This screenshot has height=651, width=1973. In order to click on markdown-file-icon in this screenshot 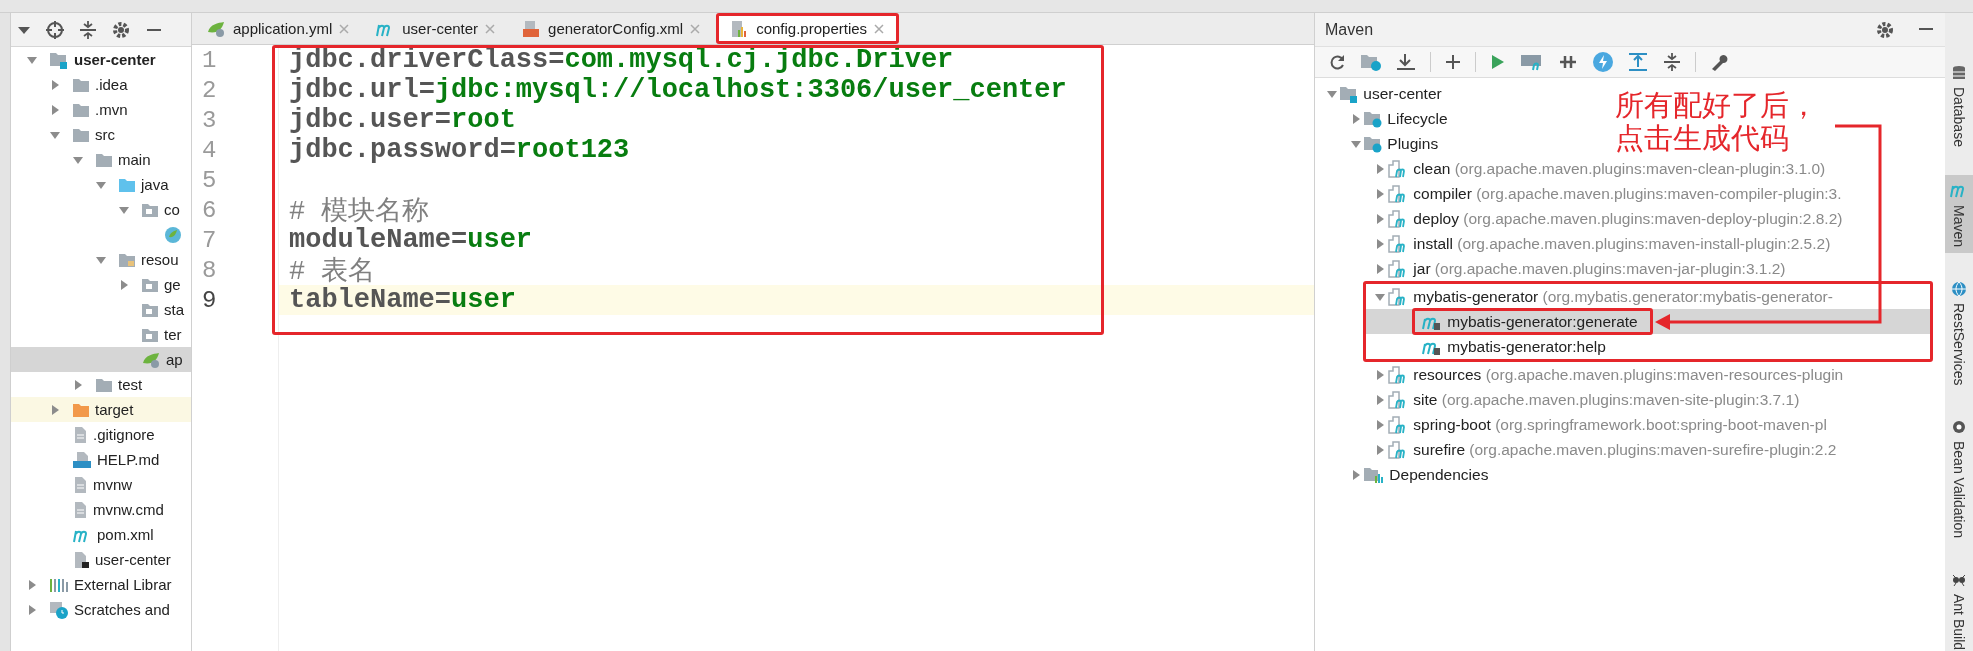, I will do `click(82, 459)`.